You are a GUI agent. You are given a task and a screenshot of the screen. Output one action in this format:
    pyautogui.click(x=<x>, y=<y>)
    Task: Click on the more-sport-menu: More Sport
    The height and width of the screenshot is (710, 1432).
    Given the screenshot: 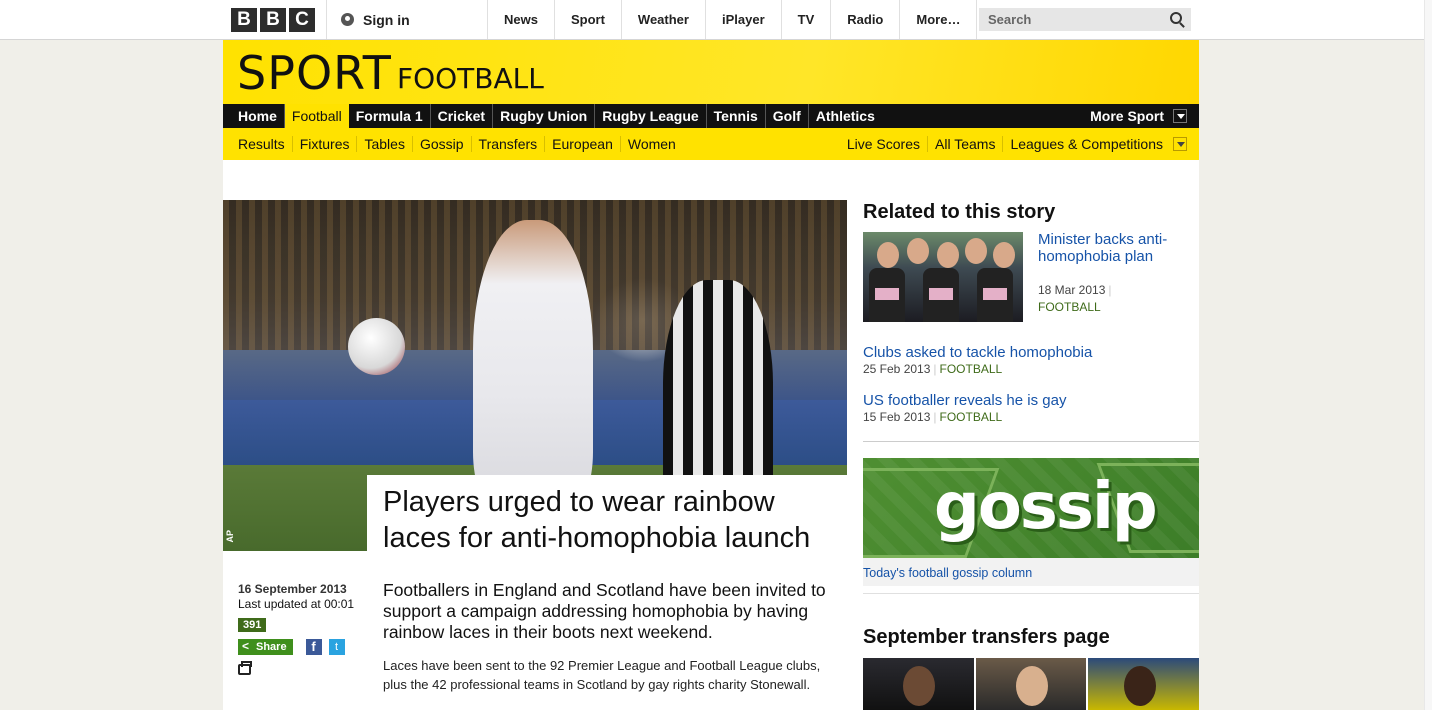 What is the action you would take?
    pyautogui.click(x=1144, y=116)
    